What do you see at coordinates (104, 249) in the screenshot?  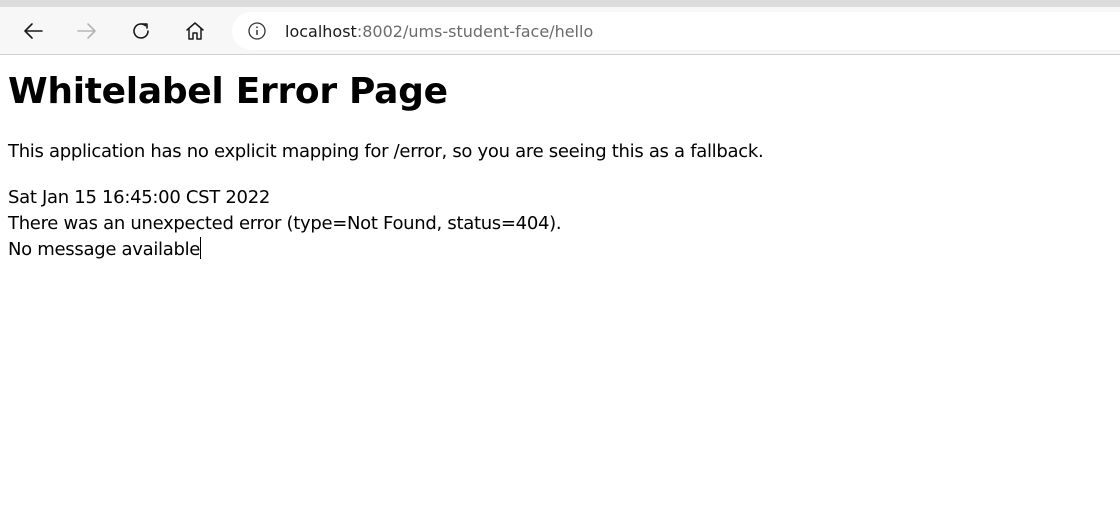 I see `error-message: No message available` at bounding box center [104, 249].